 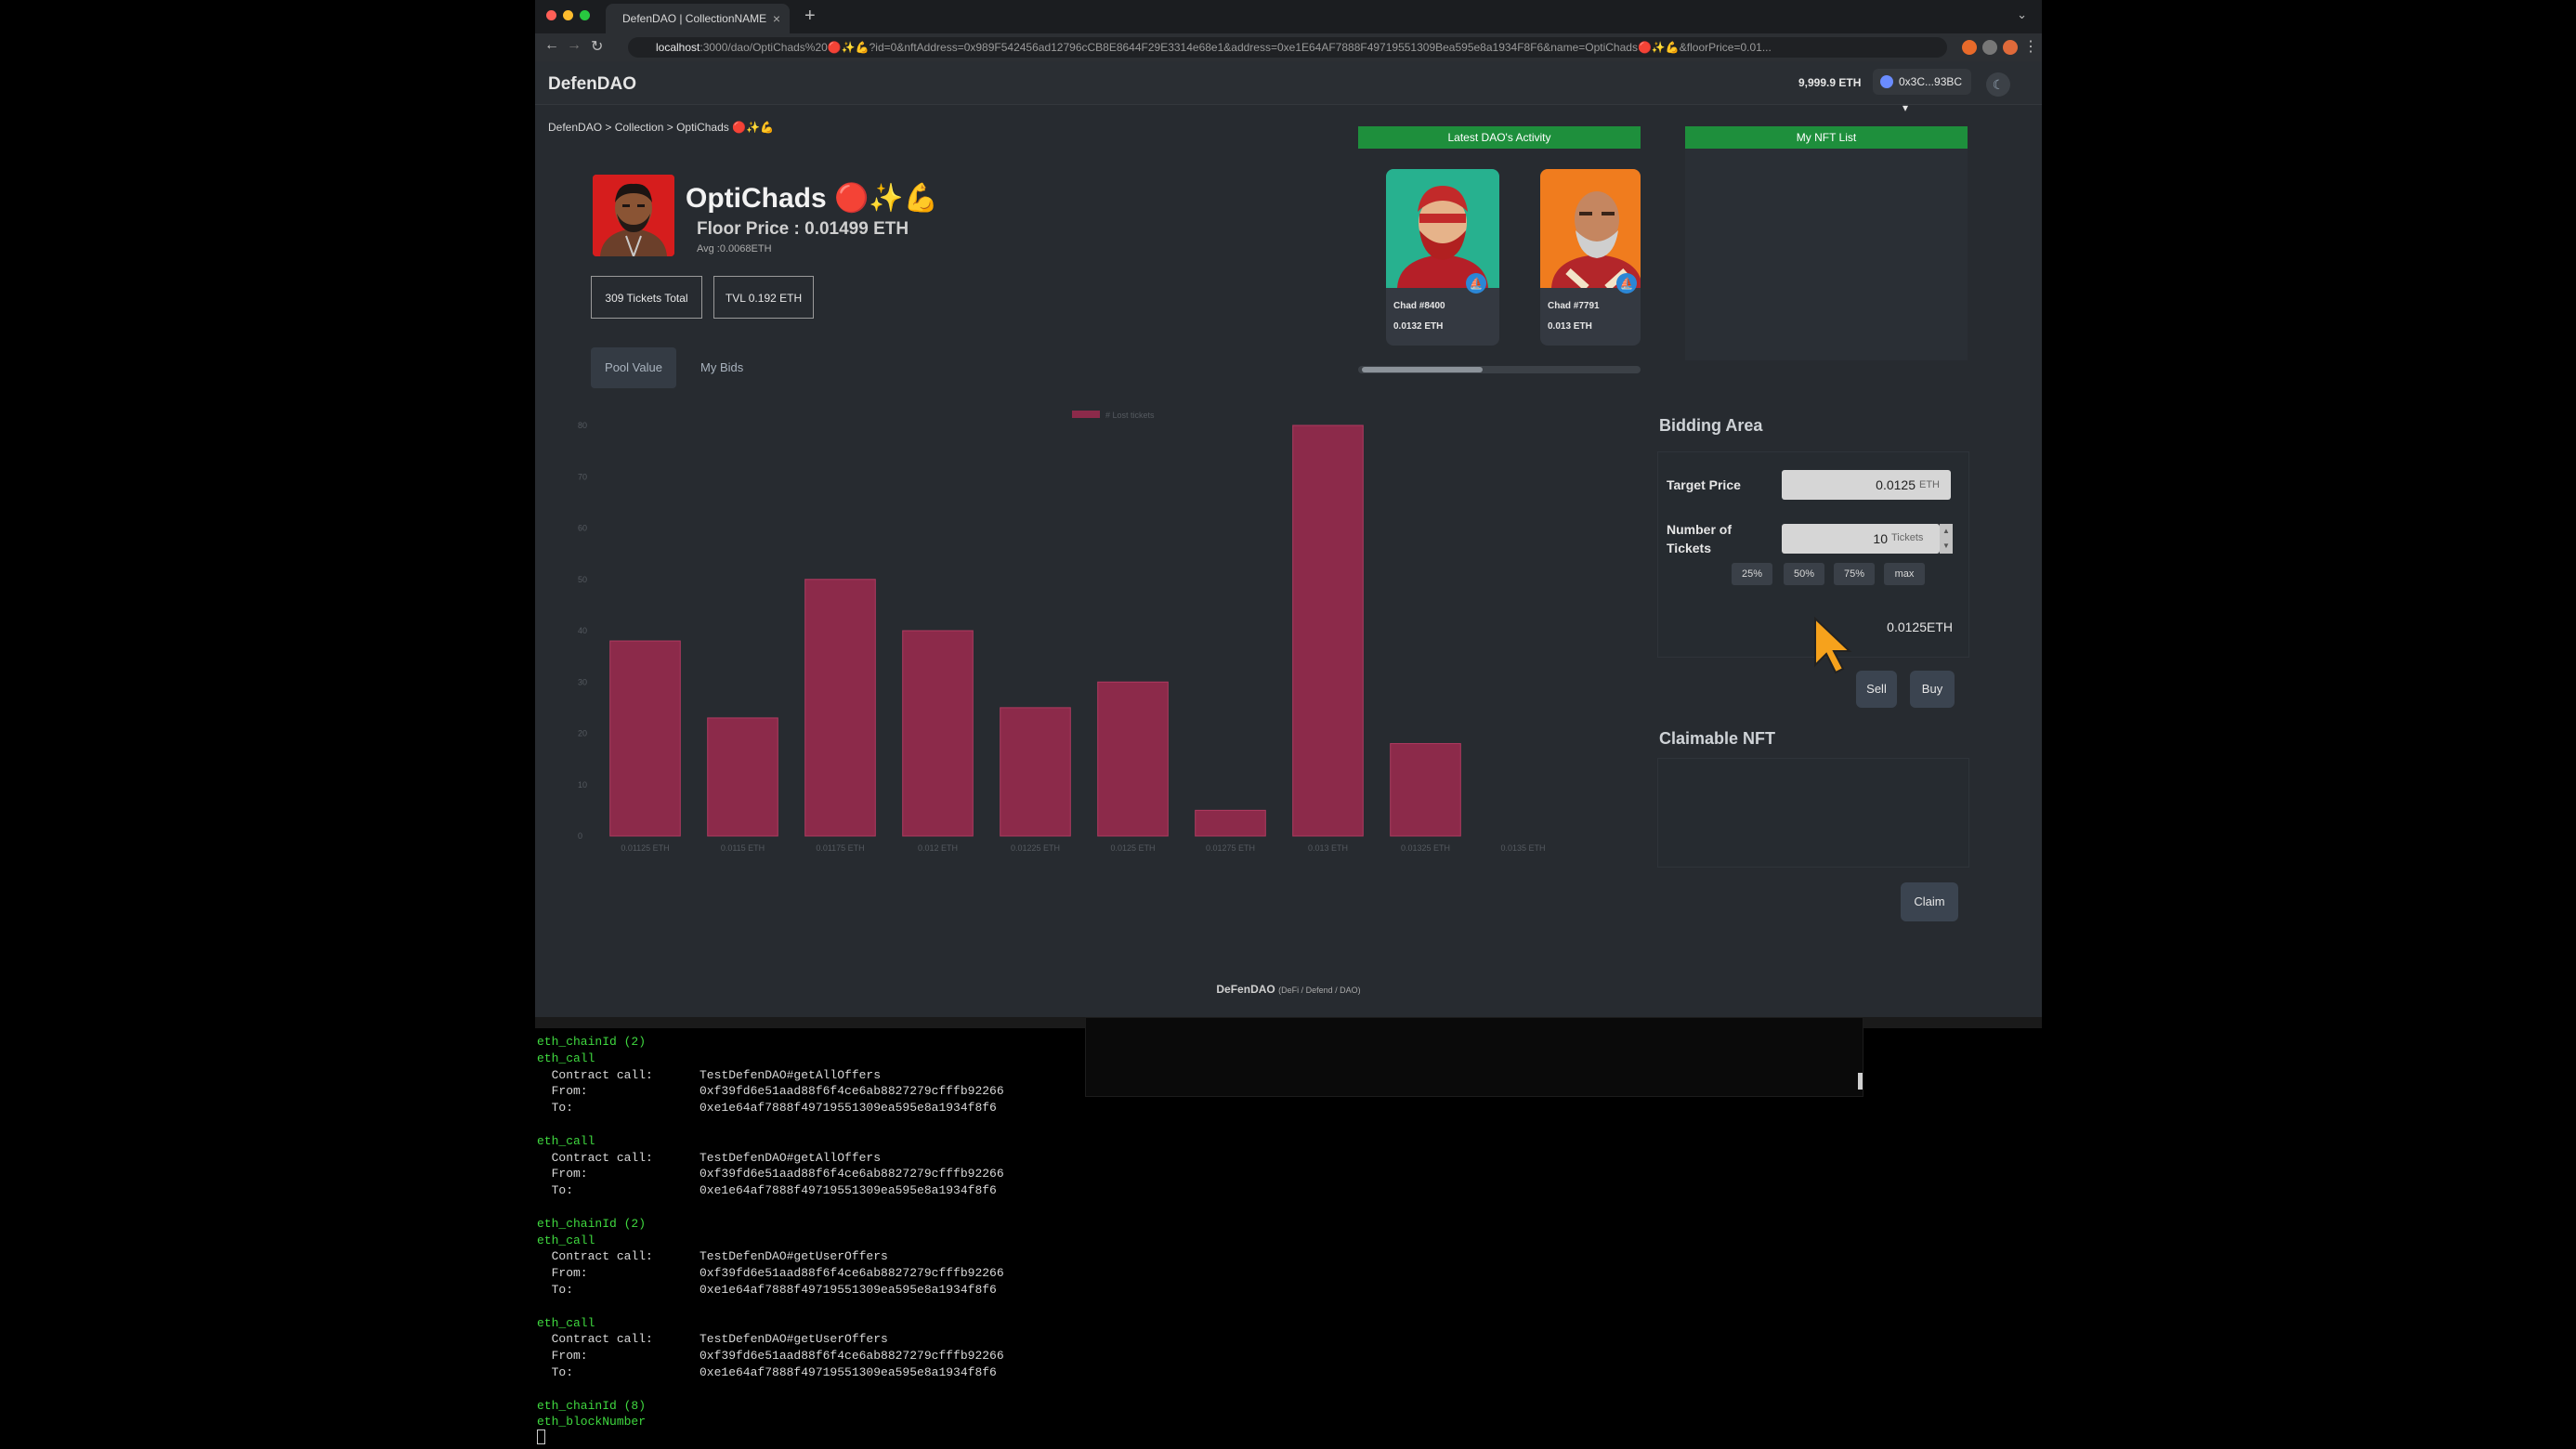 What do you see at coordinates (582, 733) in the screenshot?
I see `y-tick-label: 20` at bounding box center [582, 733].